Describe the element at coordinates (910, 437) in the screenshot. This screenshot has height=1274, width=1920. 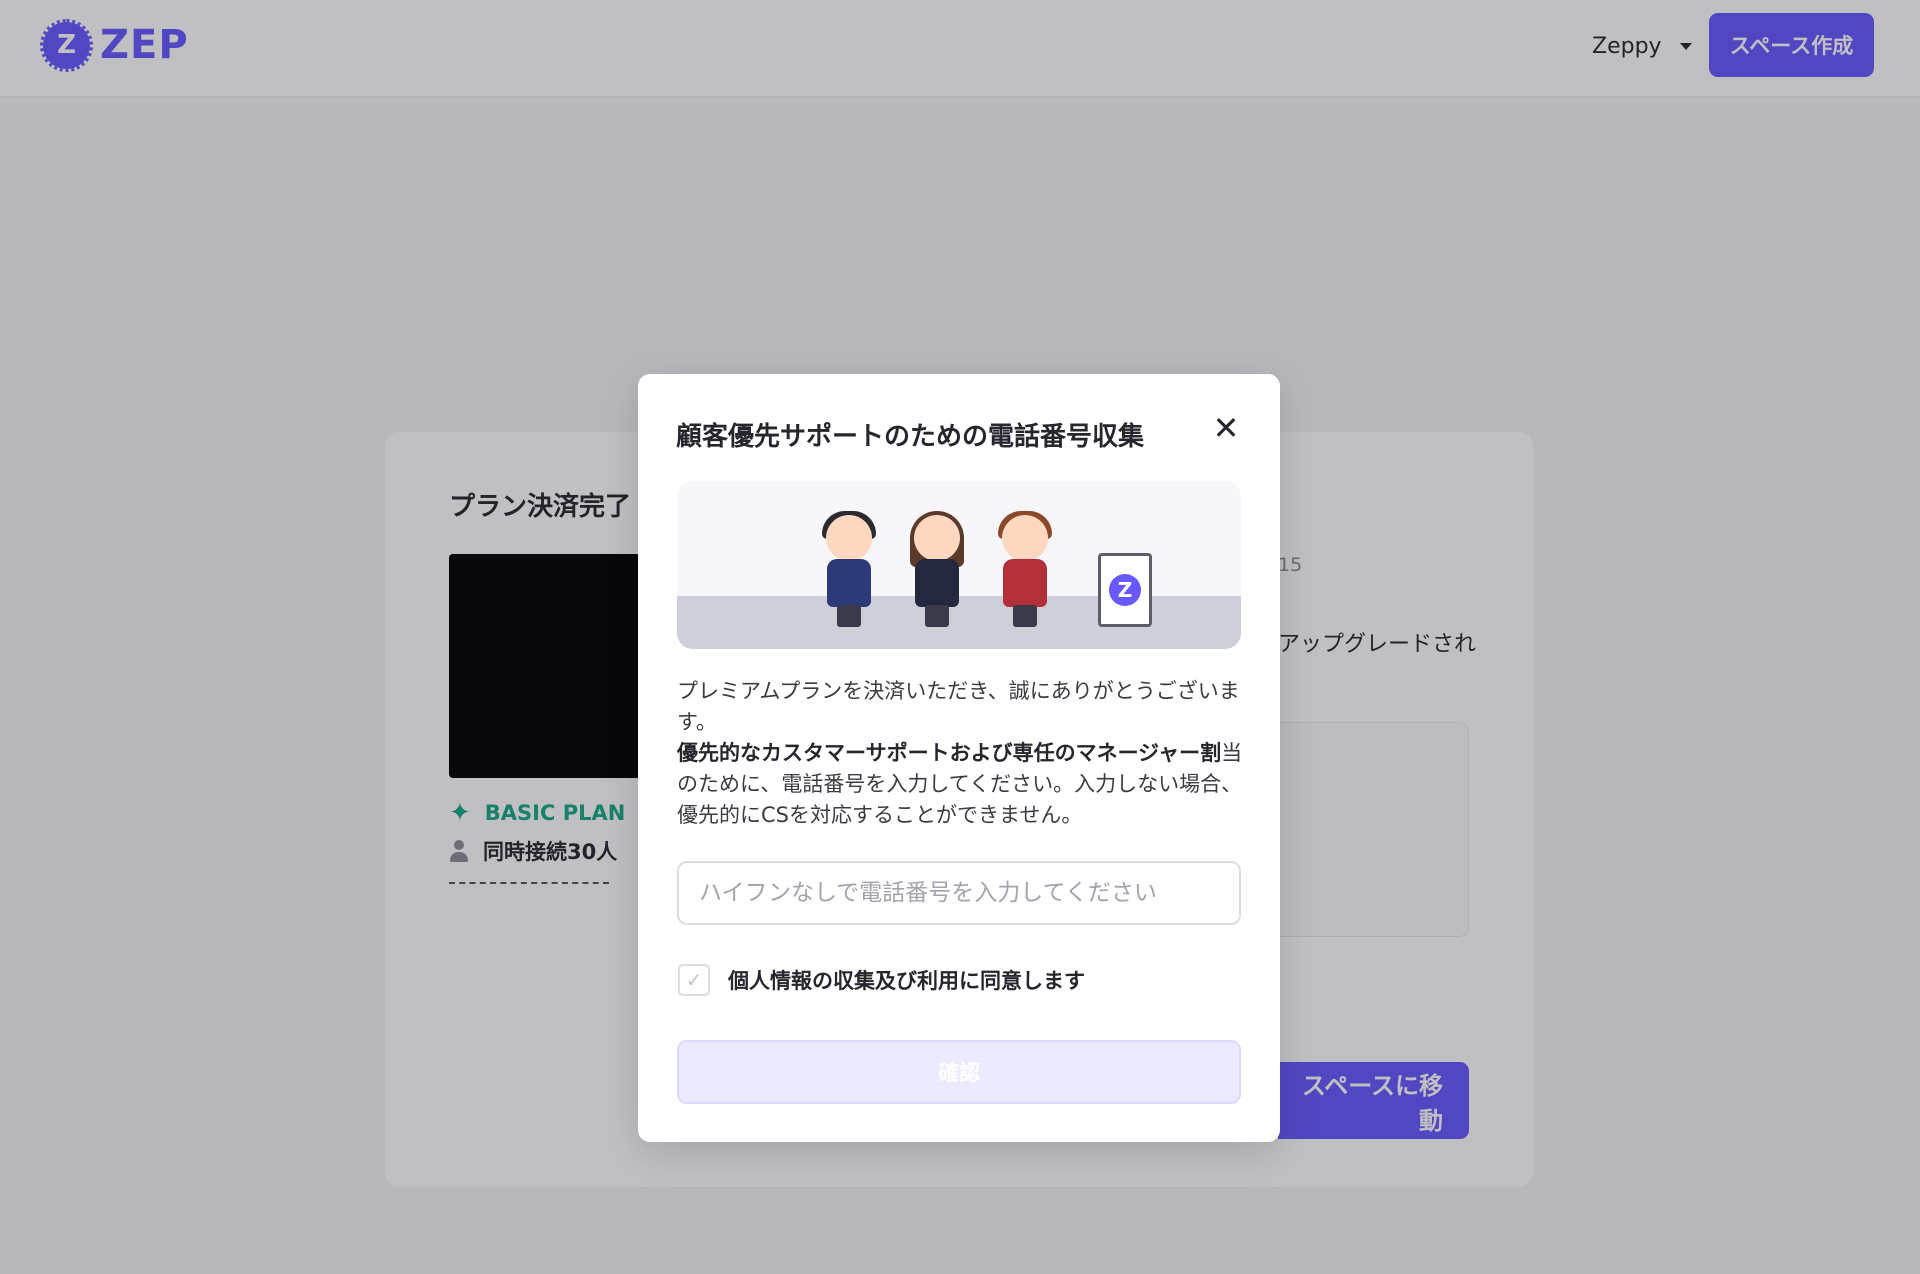
I see `modal-title: 顧客優先サポートのための電話番号収集` at that location.